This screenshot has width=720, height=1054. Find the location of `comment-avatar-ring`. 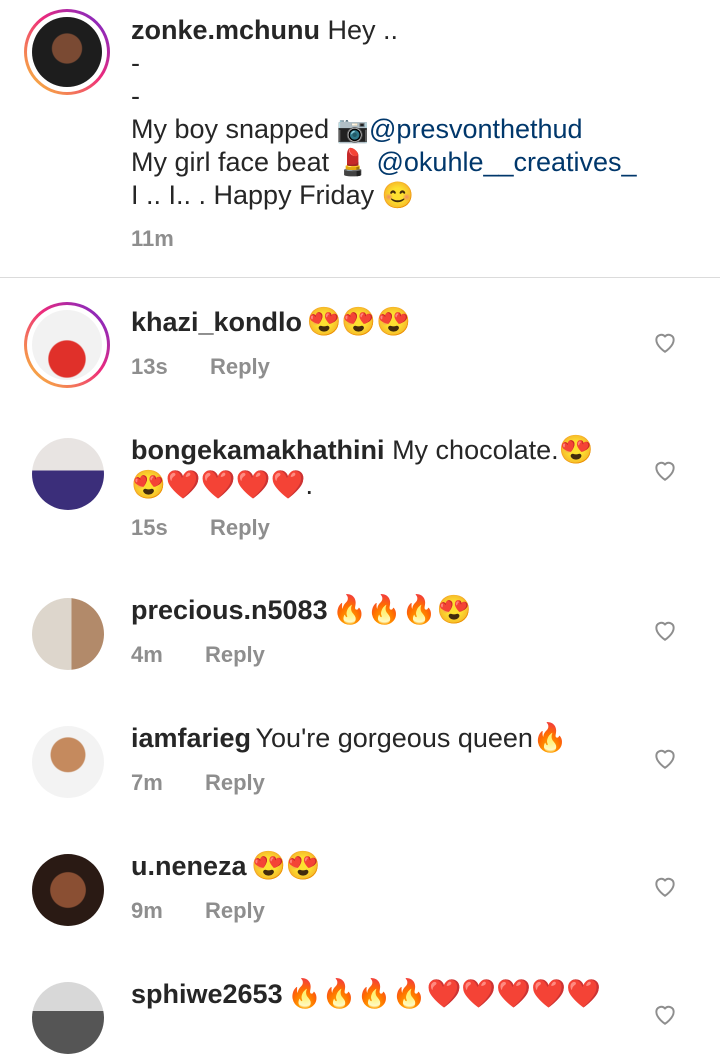

comment-avatar-ring is located at coordinates (67, 345).